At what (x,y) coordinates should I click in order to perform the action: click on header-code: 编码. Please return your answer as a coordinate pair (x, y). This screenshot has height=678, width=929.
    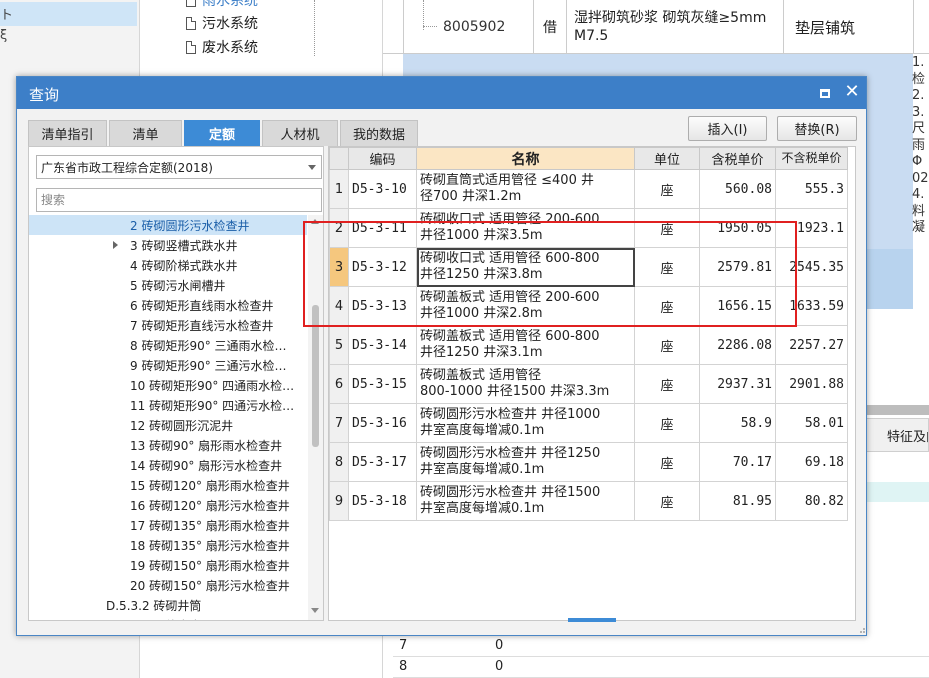
    Looking at the image, I should click on (382, 158).